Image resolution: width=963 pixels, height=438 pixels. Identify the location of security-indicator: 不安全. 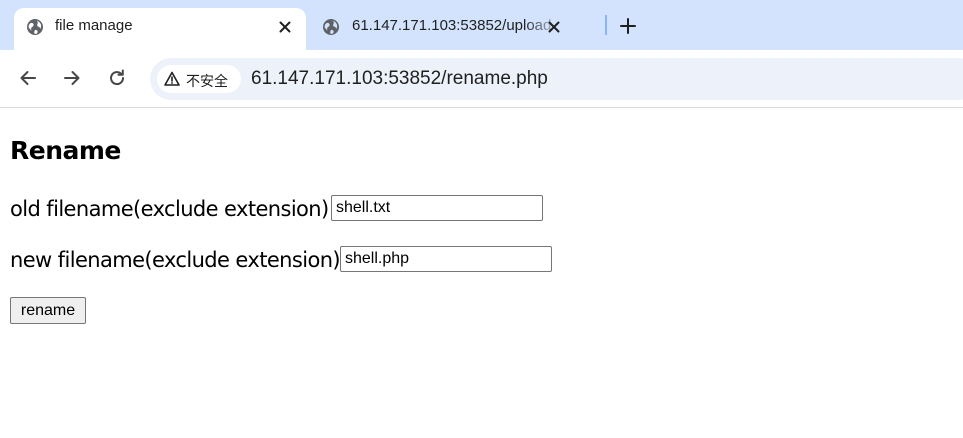
(199, 79).